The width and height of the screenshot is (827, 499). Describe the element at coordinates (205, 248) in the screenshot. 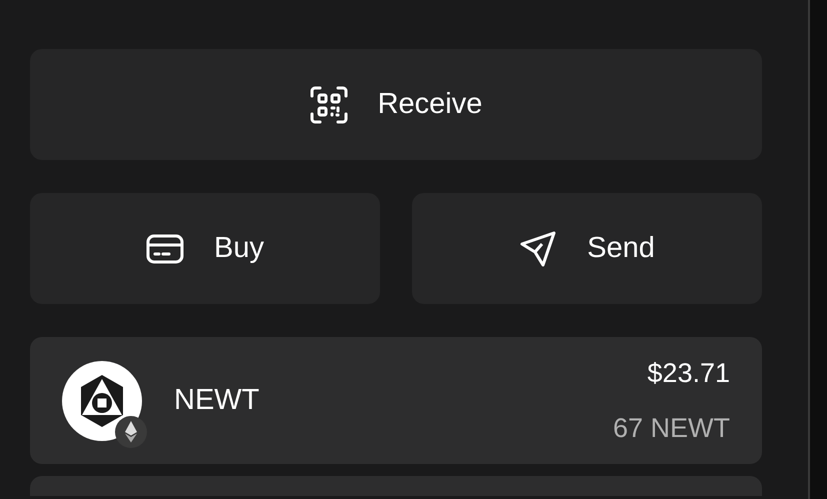

I see `buy-button: Buy` at that location.